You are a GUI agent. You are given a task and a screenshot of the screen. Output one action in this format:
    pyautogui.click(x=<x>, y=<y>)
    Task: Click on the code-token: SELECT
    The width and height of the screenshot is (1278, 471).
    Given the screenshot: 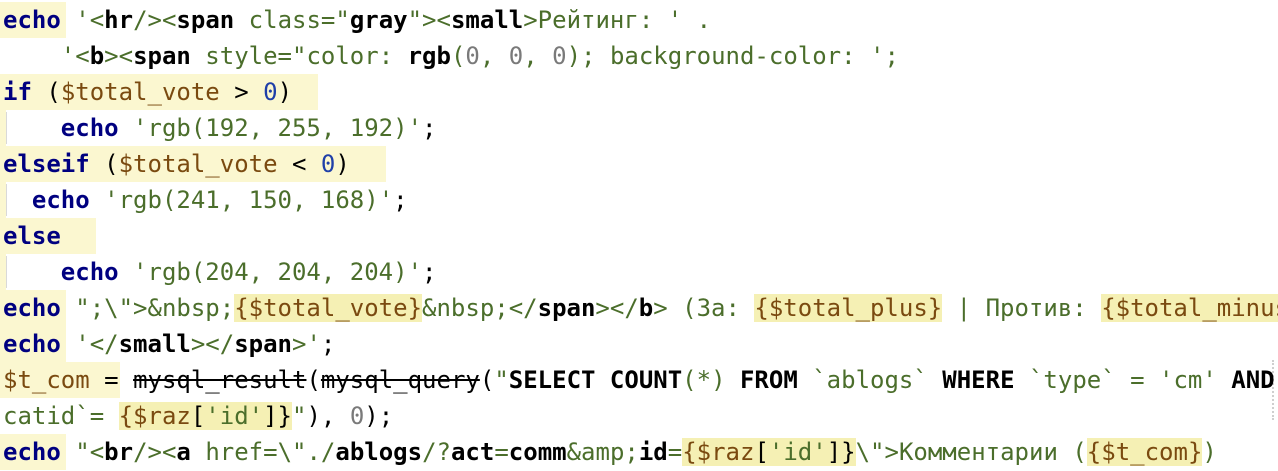 What is the action you would take?
    pyautogui.click(x=552, y=380)
    